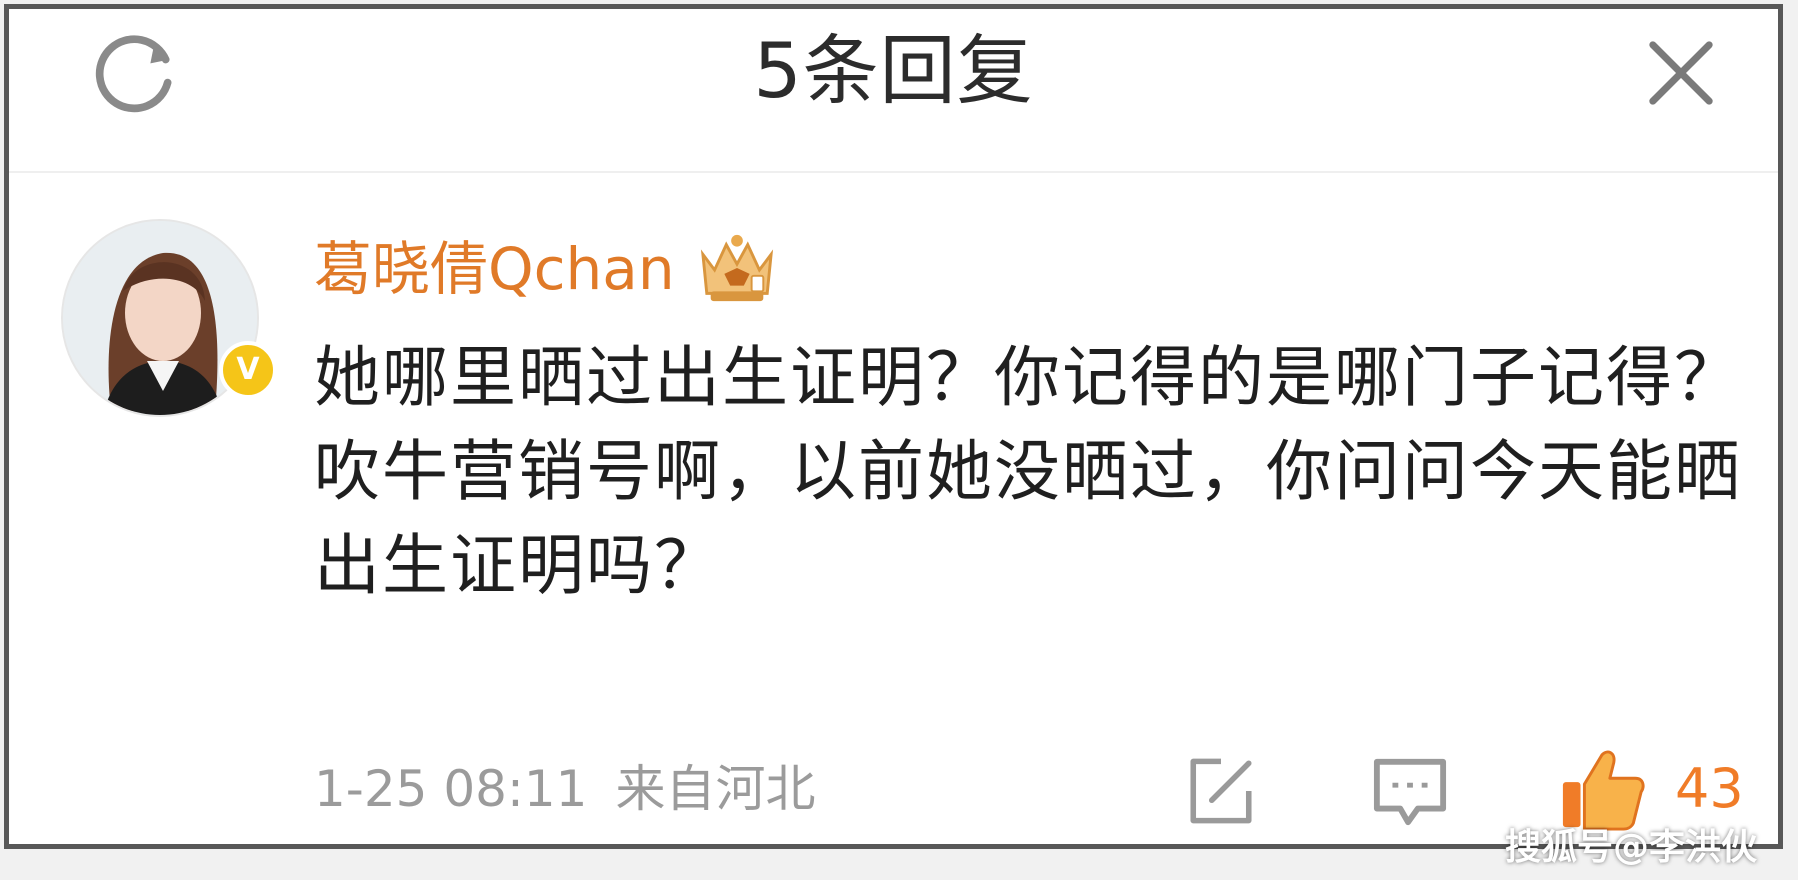 The width and height of the screenshot is (1798, 880). I want to click on username: 葛晓倩Qchan, so click(494, 269).